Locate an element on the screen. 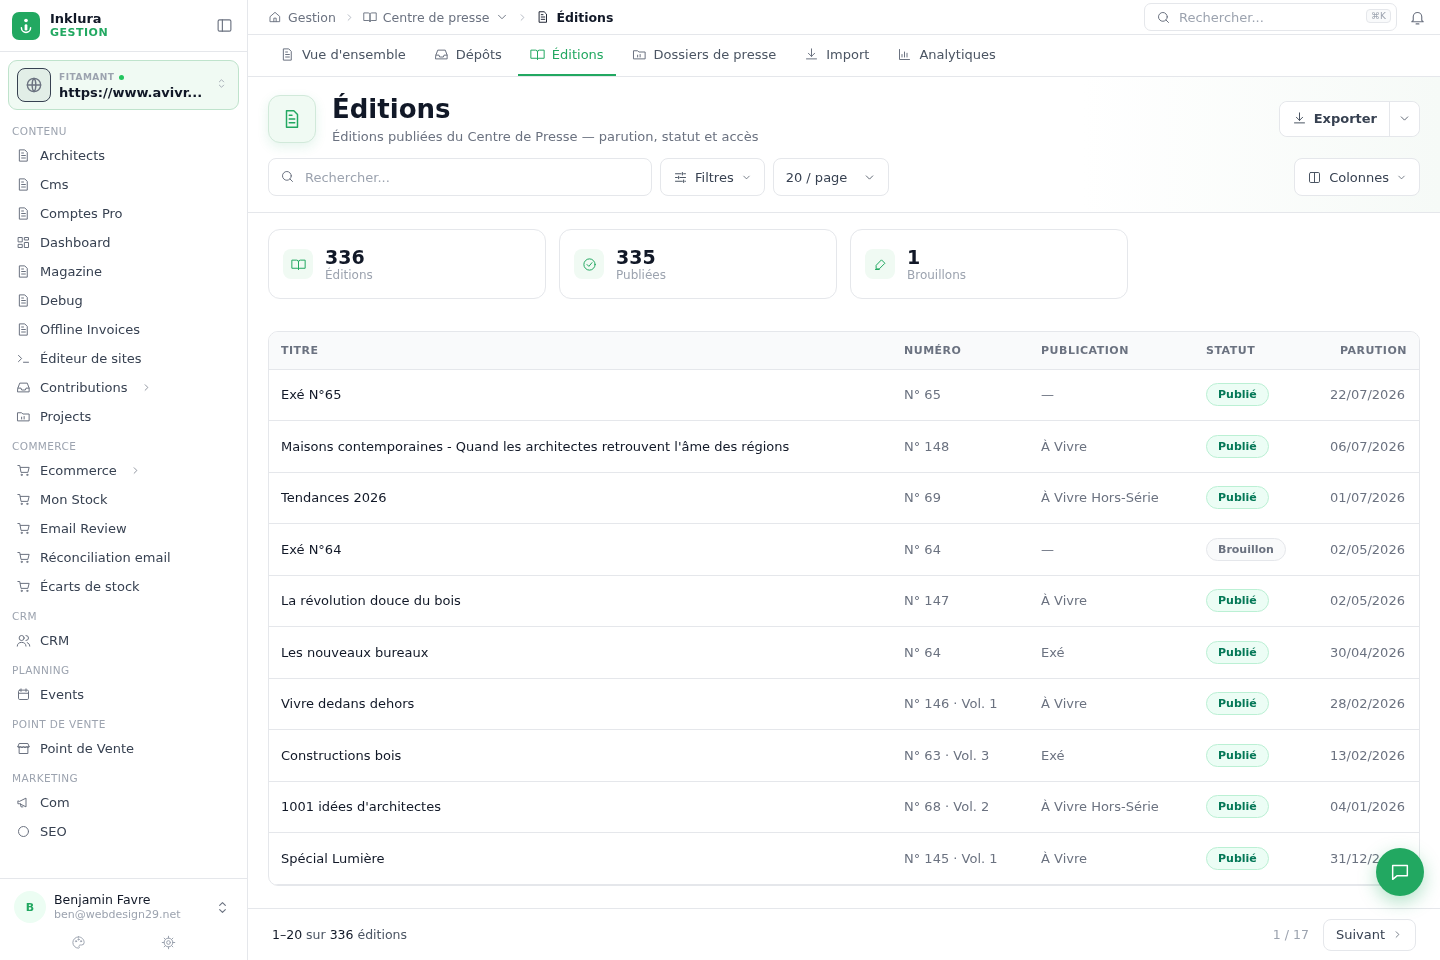  table-cell: À Vivre Hors-Série is located at coordinates (1111, 498).